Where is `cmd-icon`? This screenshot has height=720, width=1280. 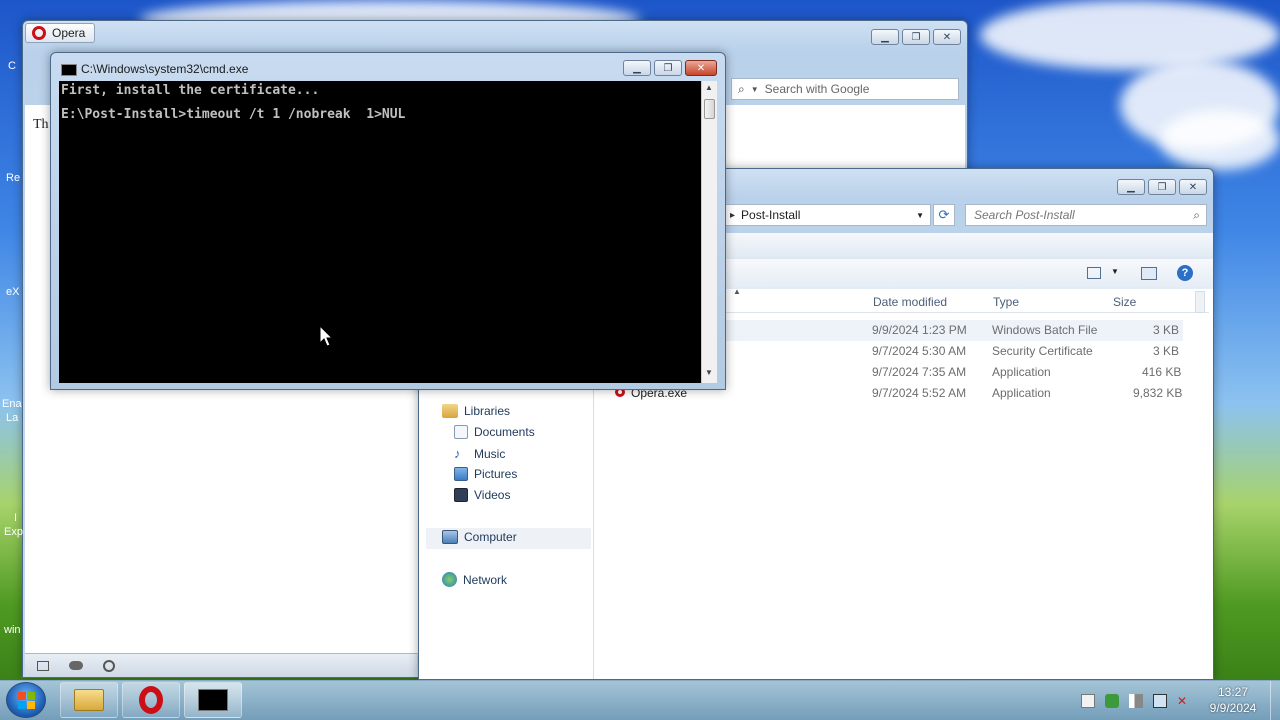
cmd-icon is located at coordinates (213, 700).